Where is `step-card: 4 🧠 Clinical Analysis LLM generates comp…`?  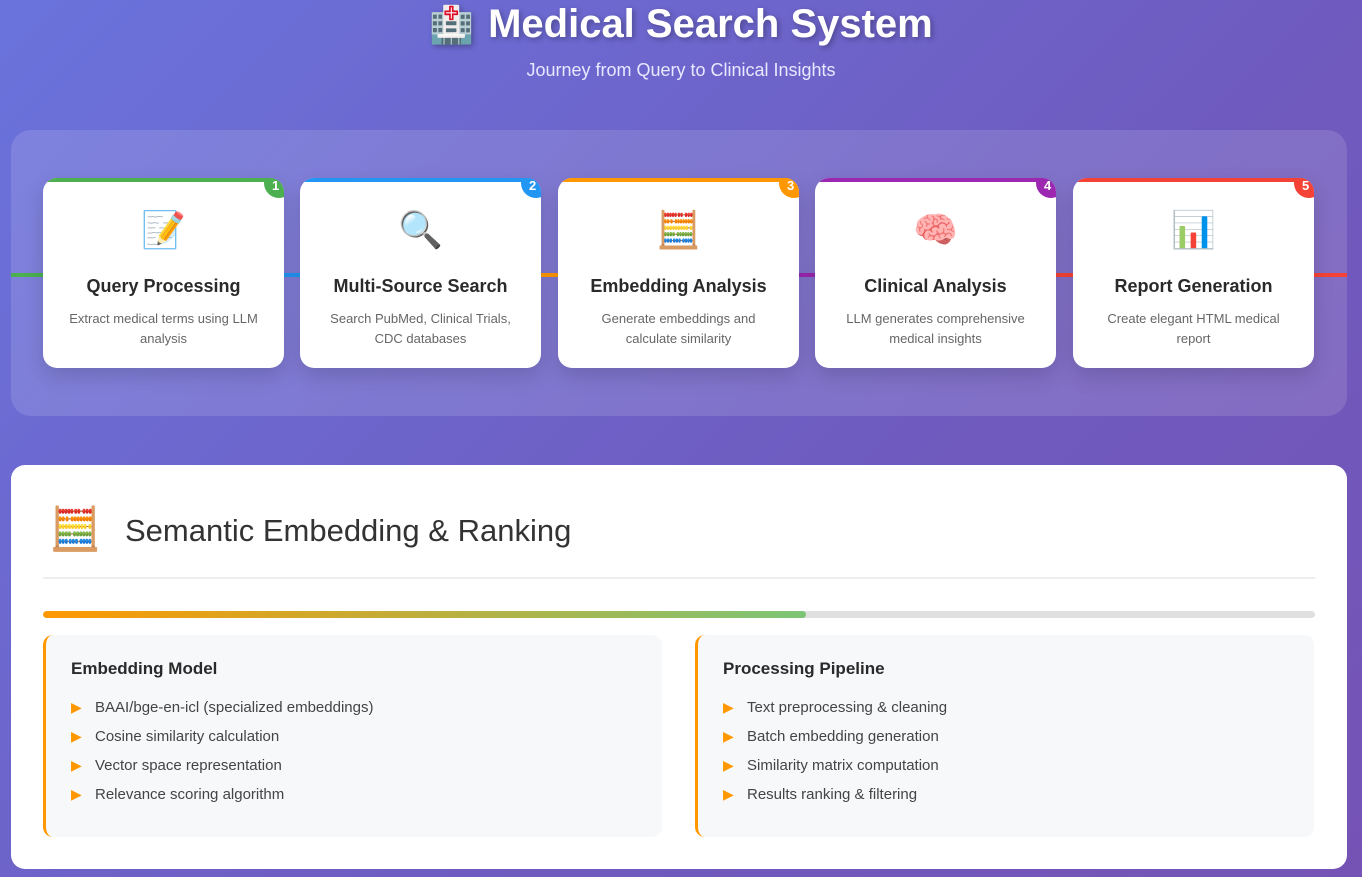
step-card: 4 🧠 Clinical Analysis LLM generates comp… is located at coordinates (935, 273).